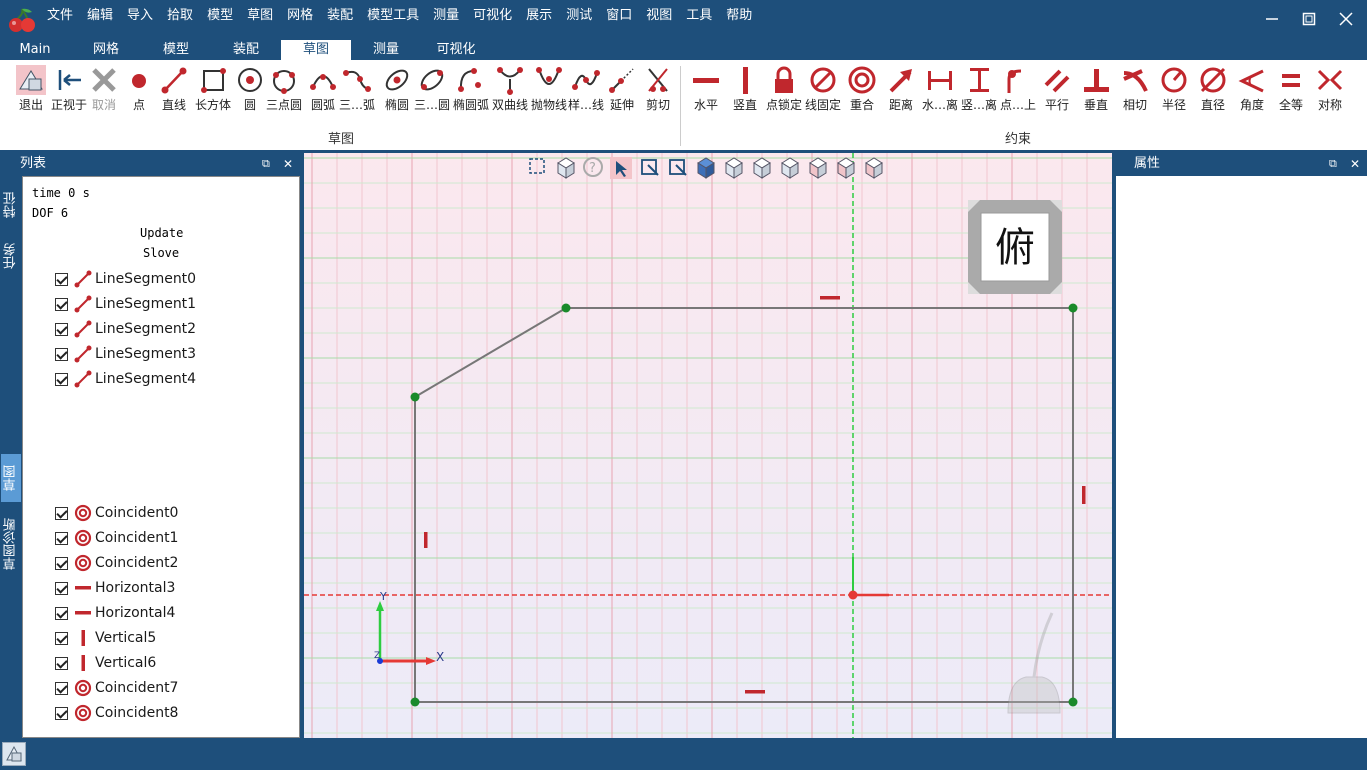 Image resolution: width=1367 pixels, height=770 pixels. Describe the element at coordinates (566, 308) in the screenshot. I see `sketch-vertex` at that location.